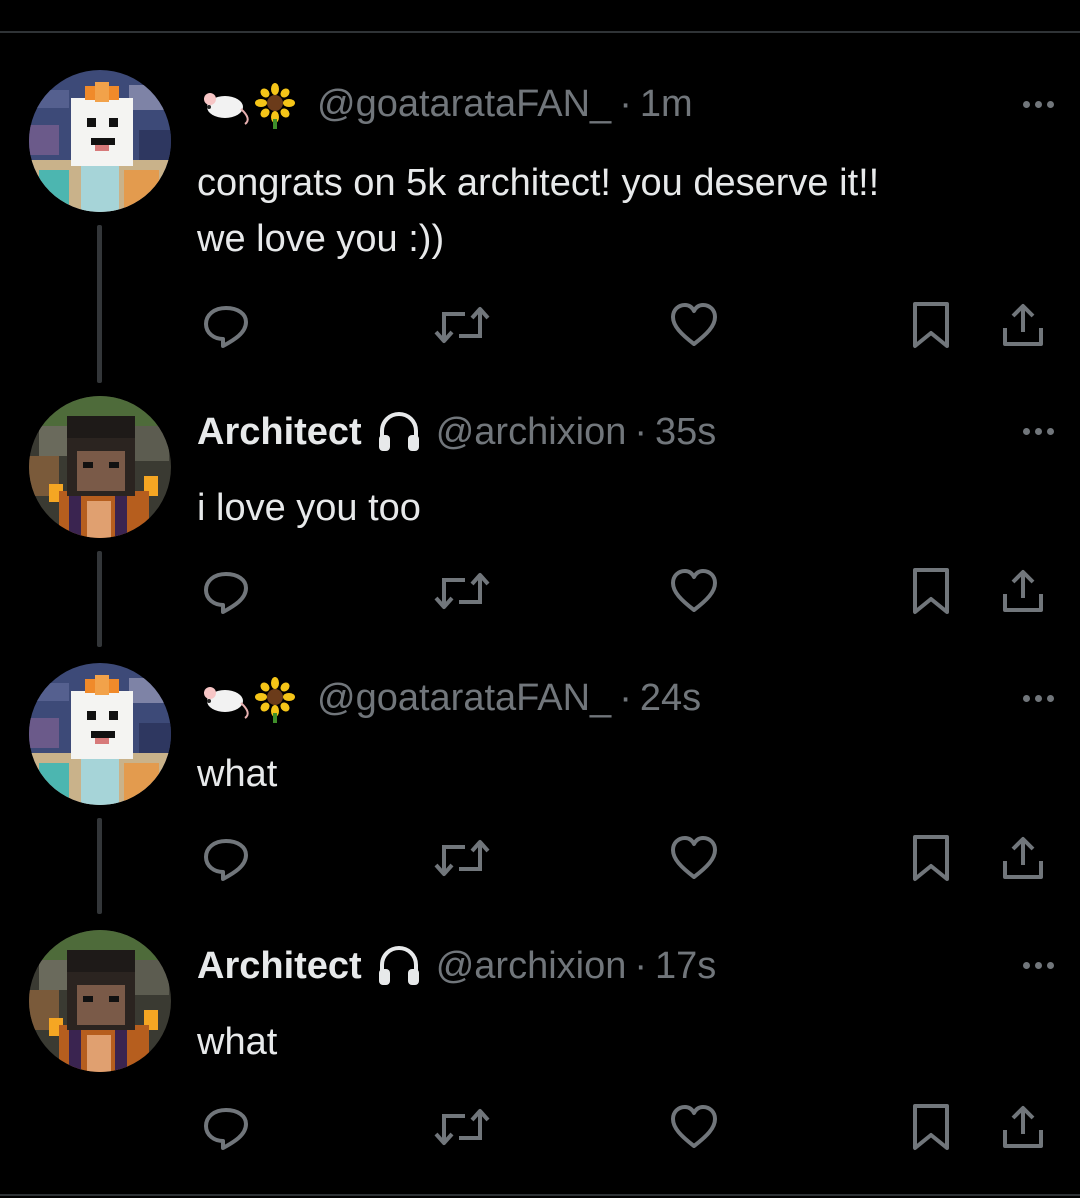 The height and width of the screenshot is (1198, 1080). What do you see at coordinates (685, 432) in the screenshot?
I see `tweet-time: 35s` at bounding box center [685, 432].